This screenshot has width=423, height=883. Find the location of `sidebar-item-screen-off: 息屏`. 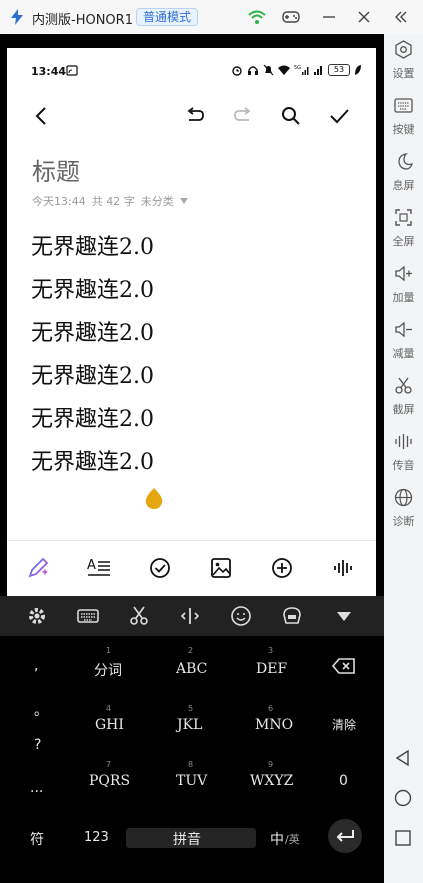

sidebar-item-screen-off: 息屏 is located at coordinates (403, 173).